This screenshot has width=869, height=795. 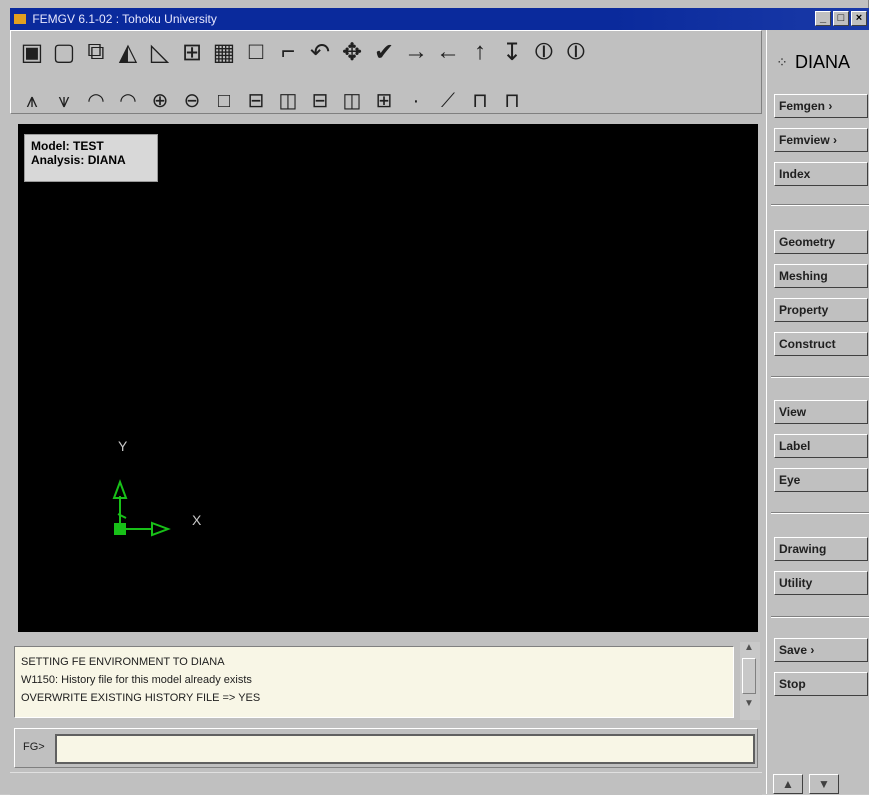 What do you see at coordinates (124, 19) in the screenshot?
I see `window-title: FEMGV 6.1-02 : Tohoku University` at bounding box center [124, 19].